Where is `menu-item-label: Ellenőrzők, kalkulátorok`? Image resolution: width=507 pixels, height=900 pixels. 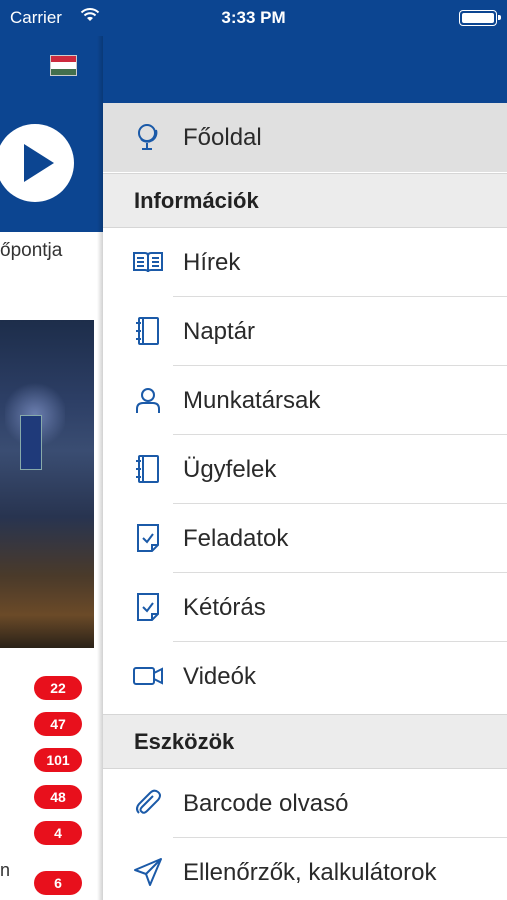
menu-item-label: Ellenőrzők, kalkulátorok is located at coordinates (310, 872).